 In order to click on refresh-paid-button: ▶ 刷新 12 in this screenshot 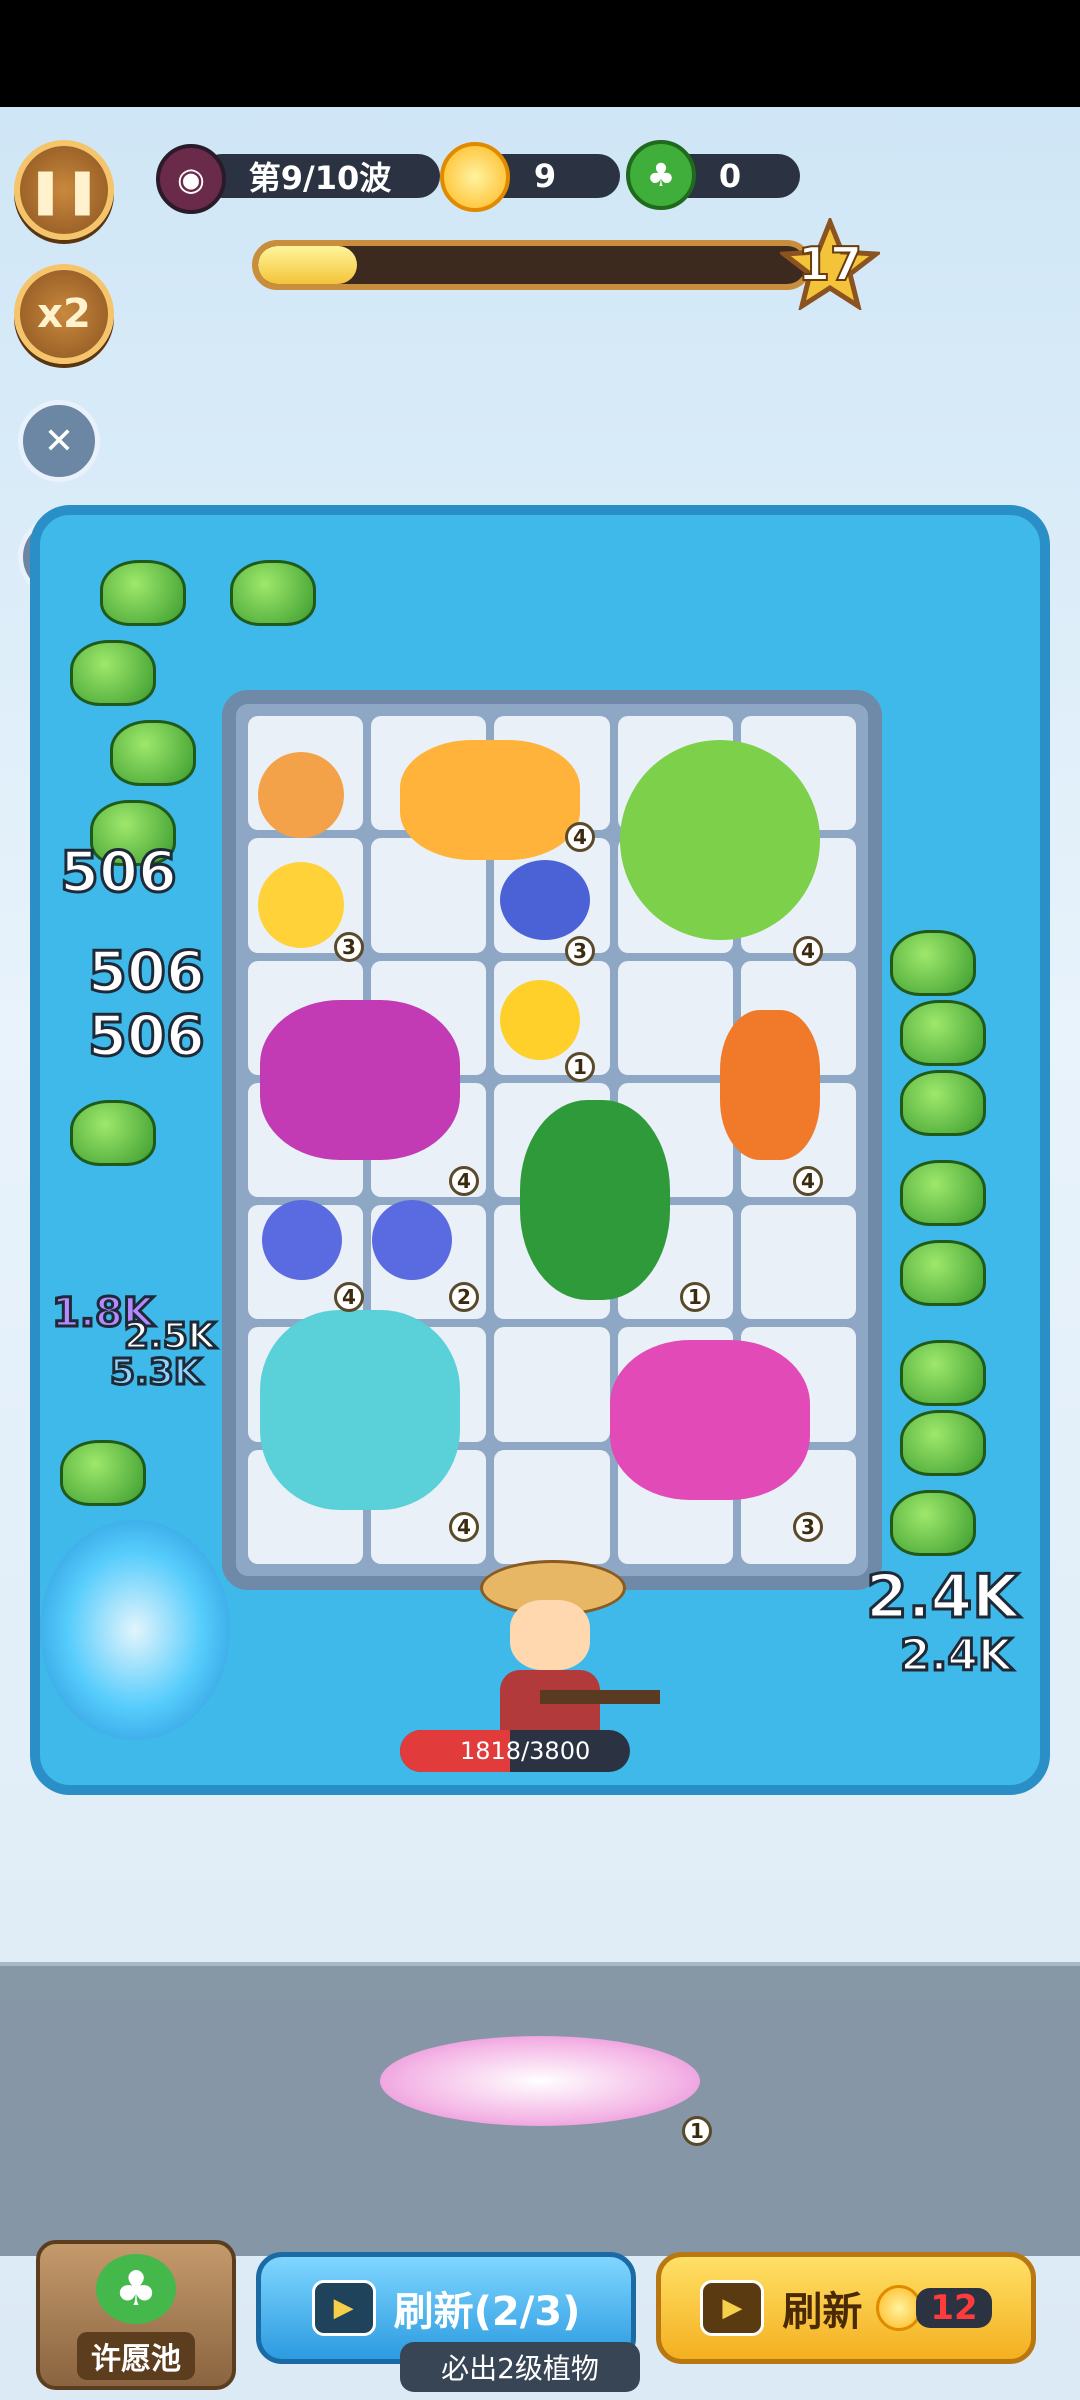, I will do `click(846, 2308)`.